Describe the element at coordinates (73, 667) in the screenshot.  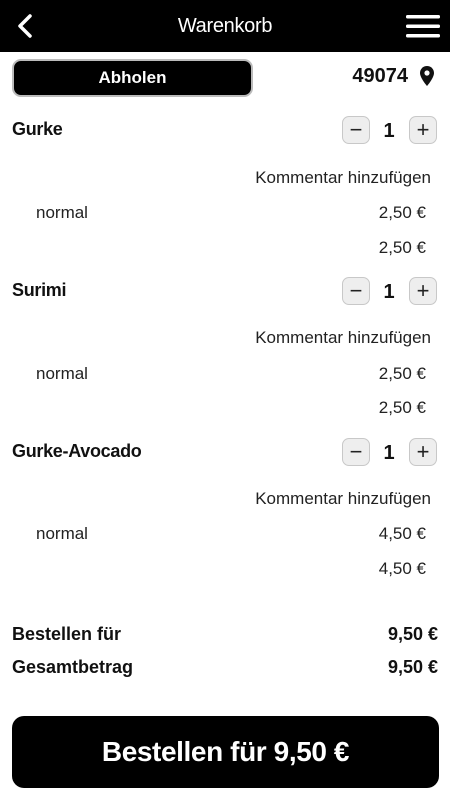
I see `grand-total-label: Gesamtbetrag` at that location.